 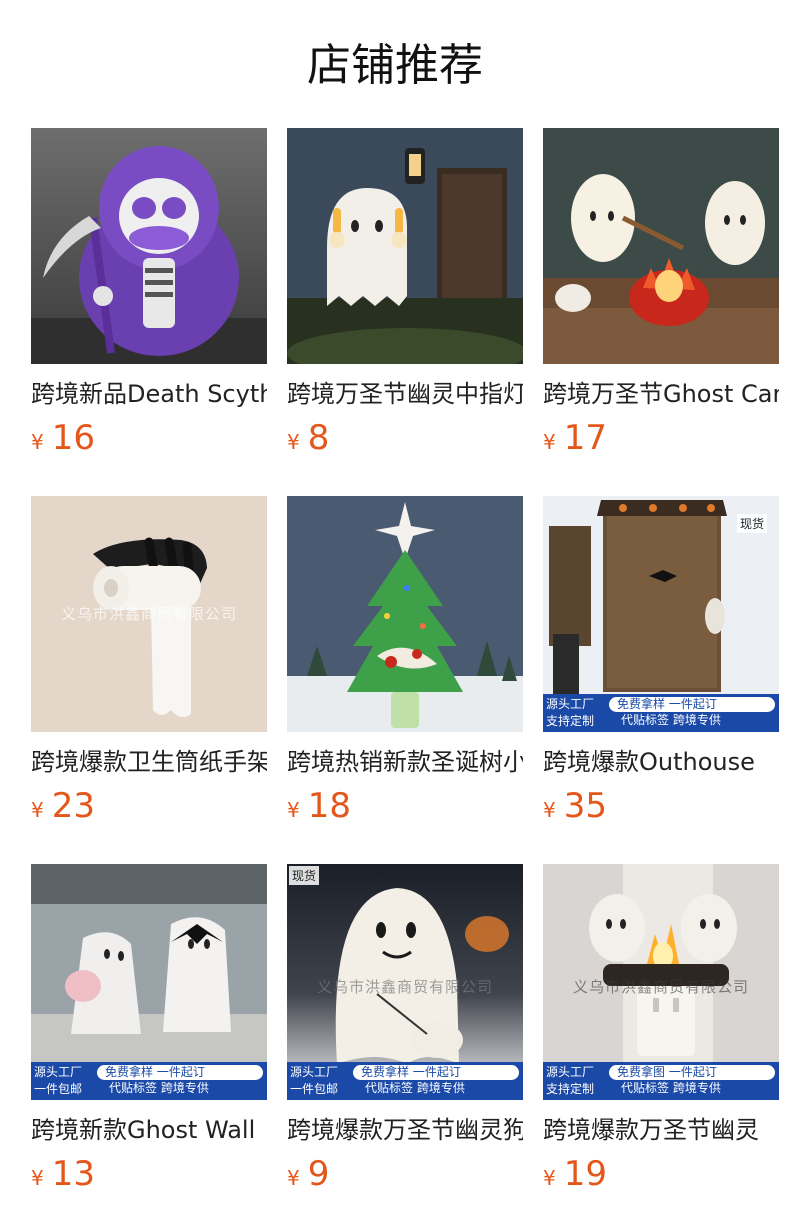 I want to click on price-value: 9, so click(x=318, y=1174).